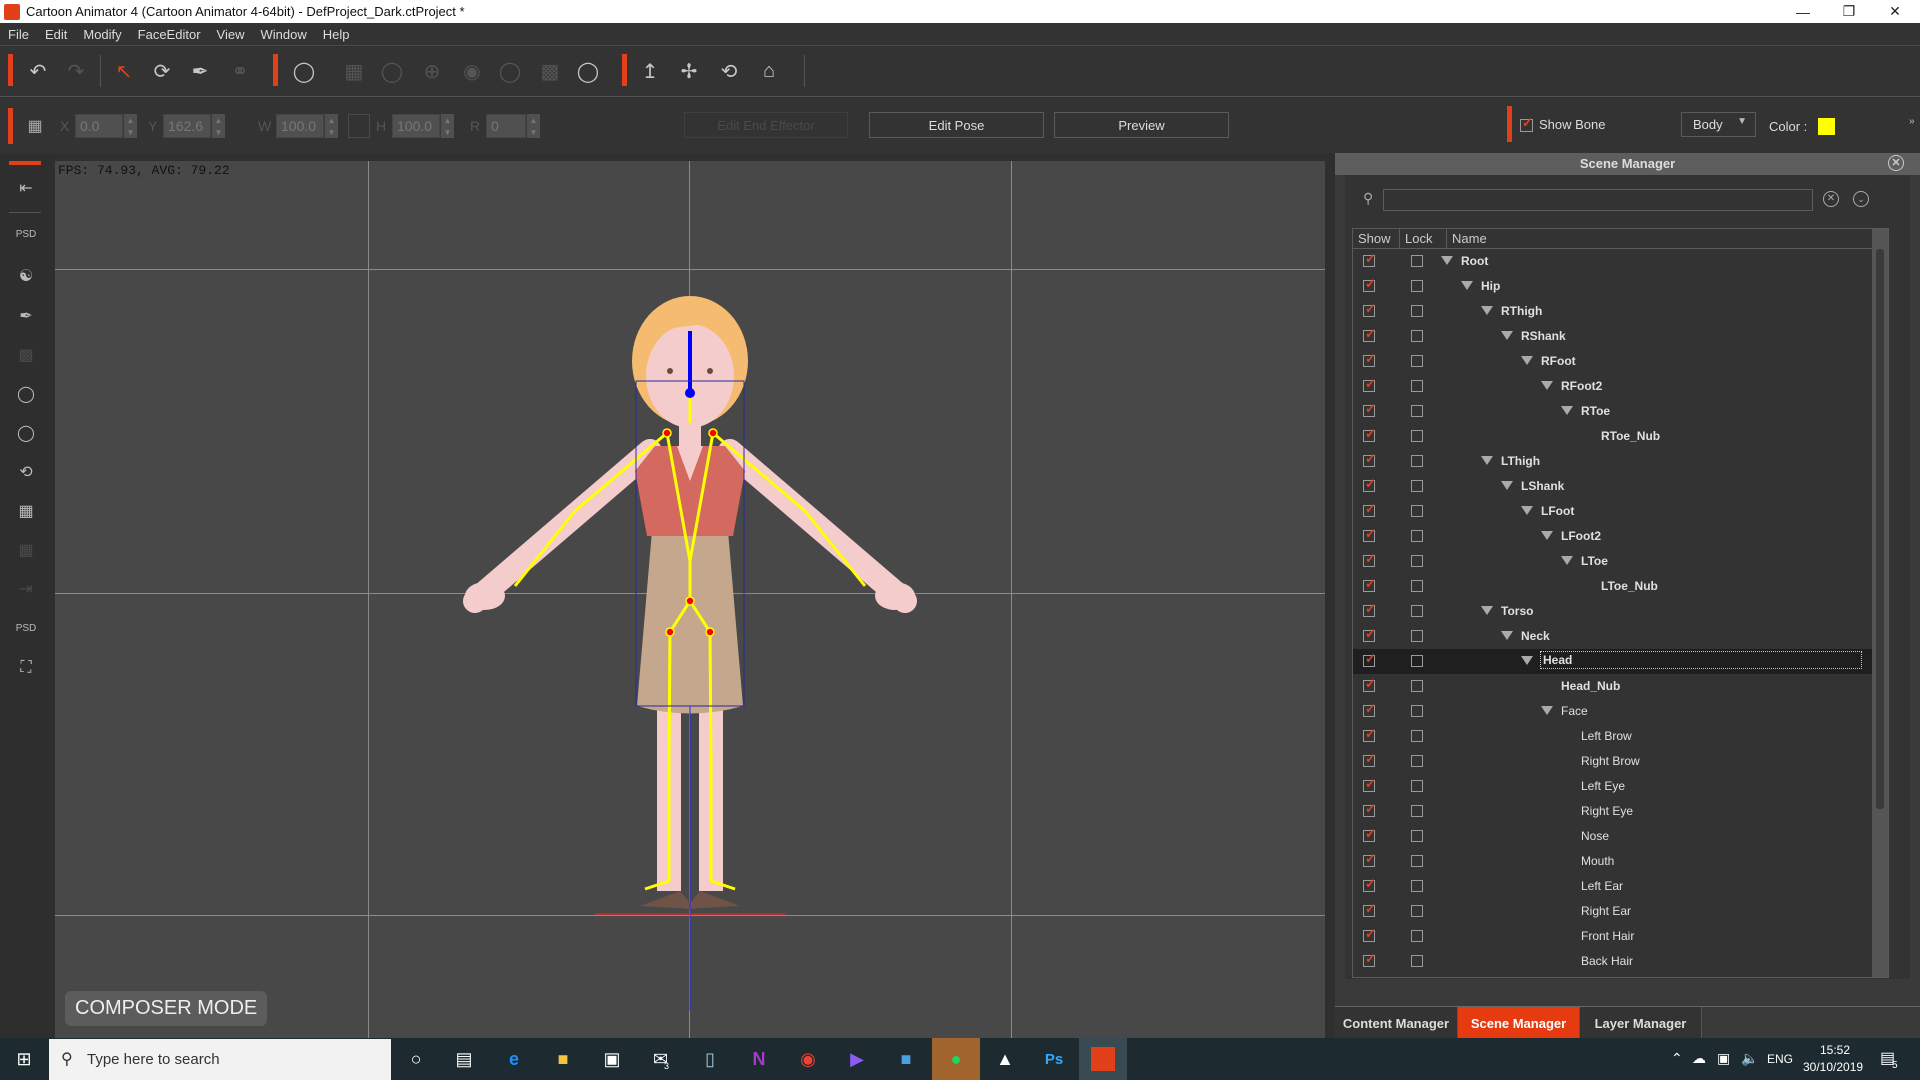 The height and width of the screenshot is (1080, 1920). I want to click on preview-button: Preview, so click(1141, 125).